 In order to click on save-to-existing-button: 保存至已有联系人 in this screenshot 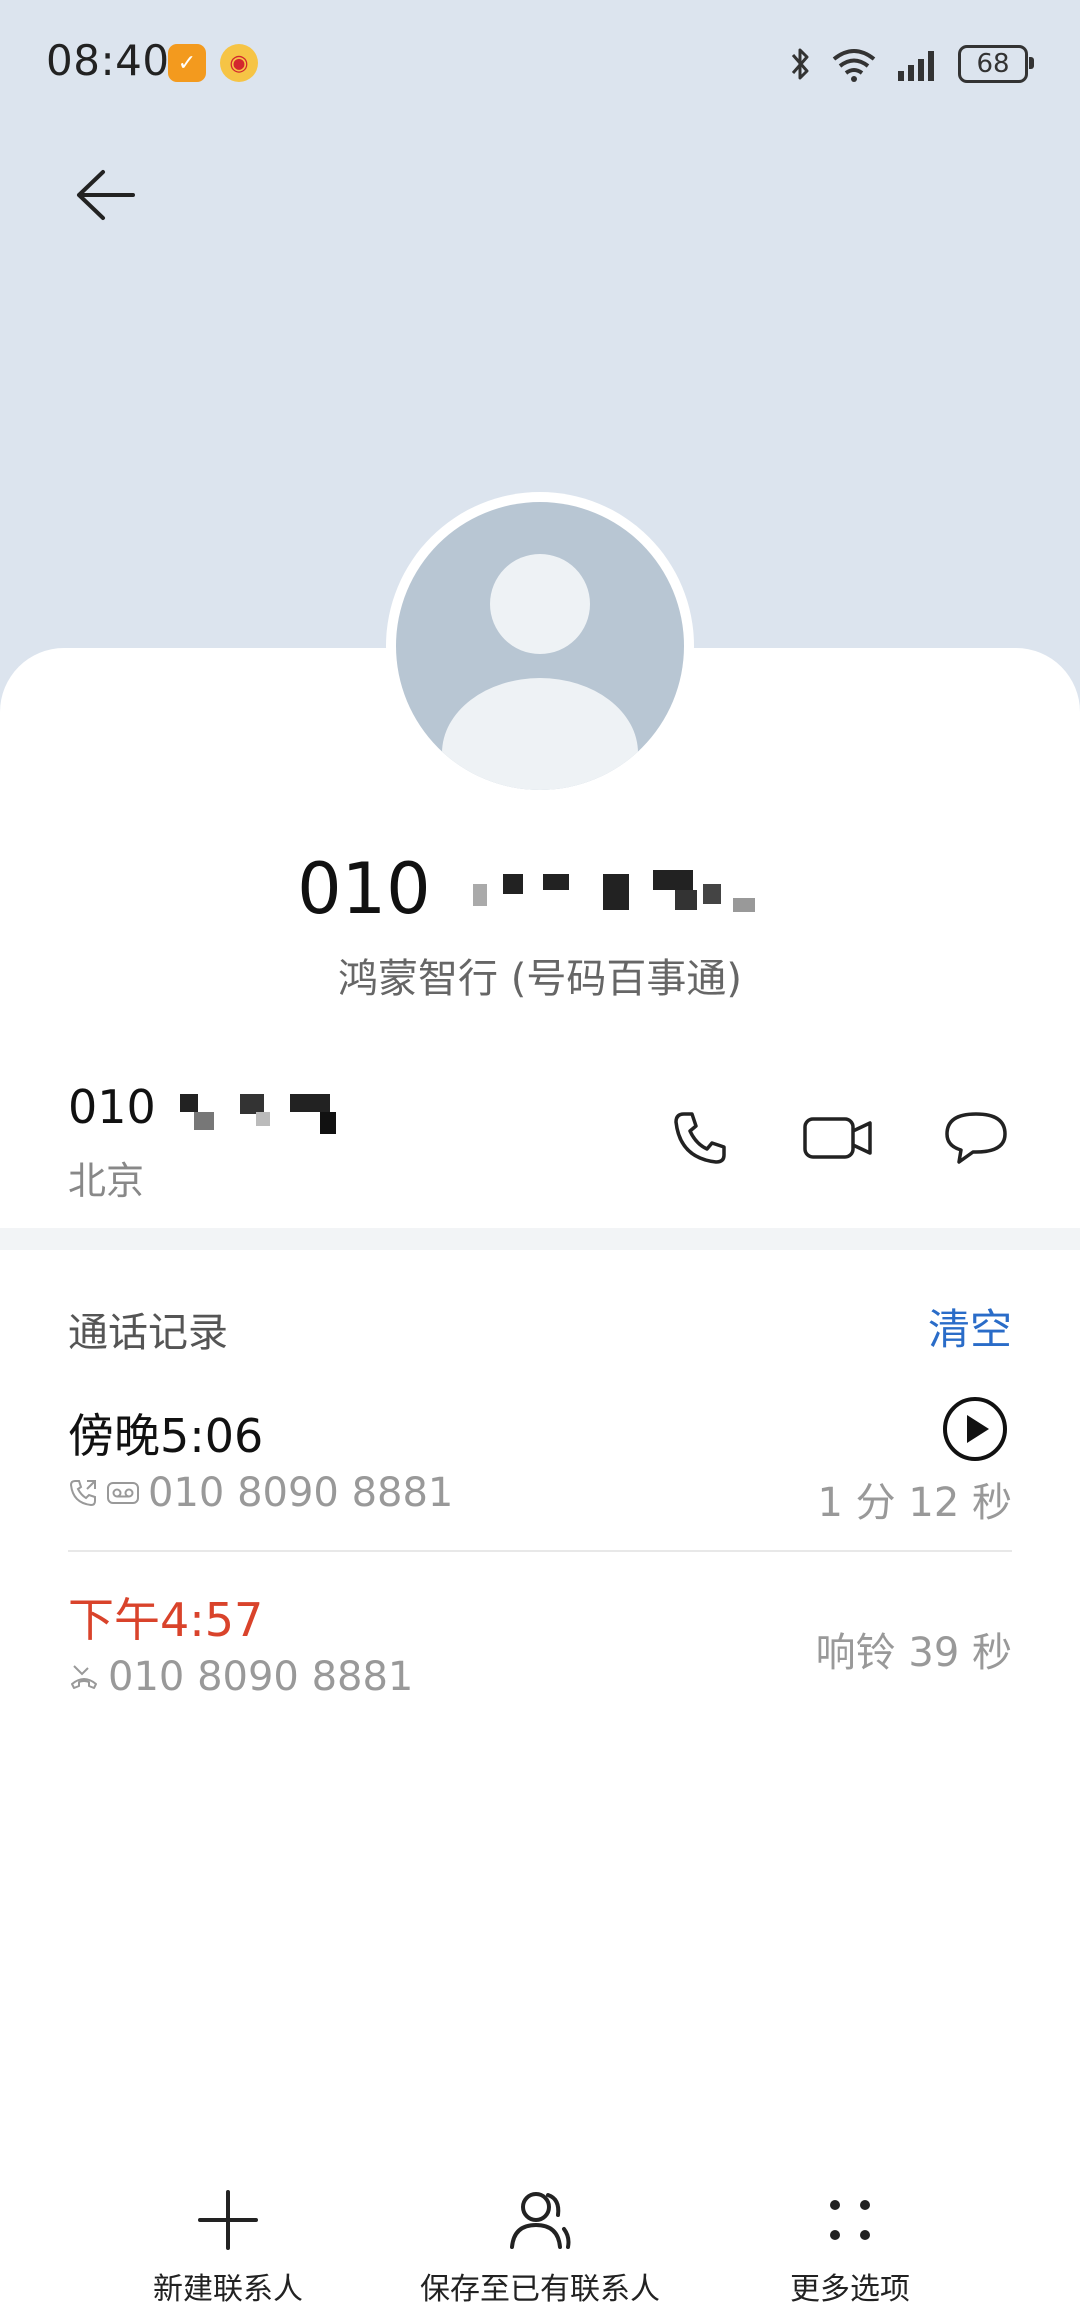, I will do `click(540, 2244)`.